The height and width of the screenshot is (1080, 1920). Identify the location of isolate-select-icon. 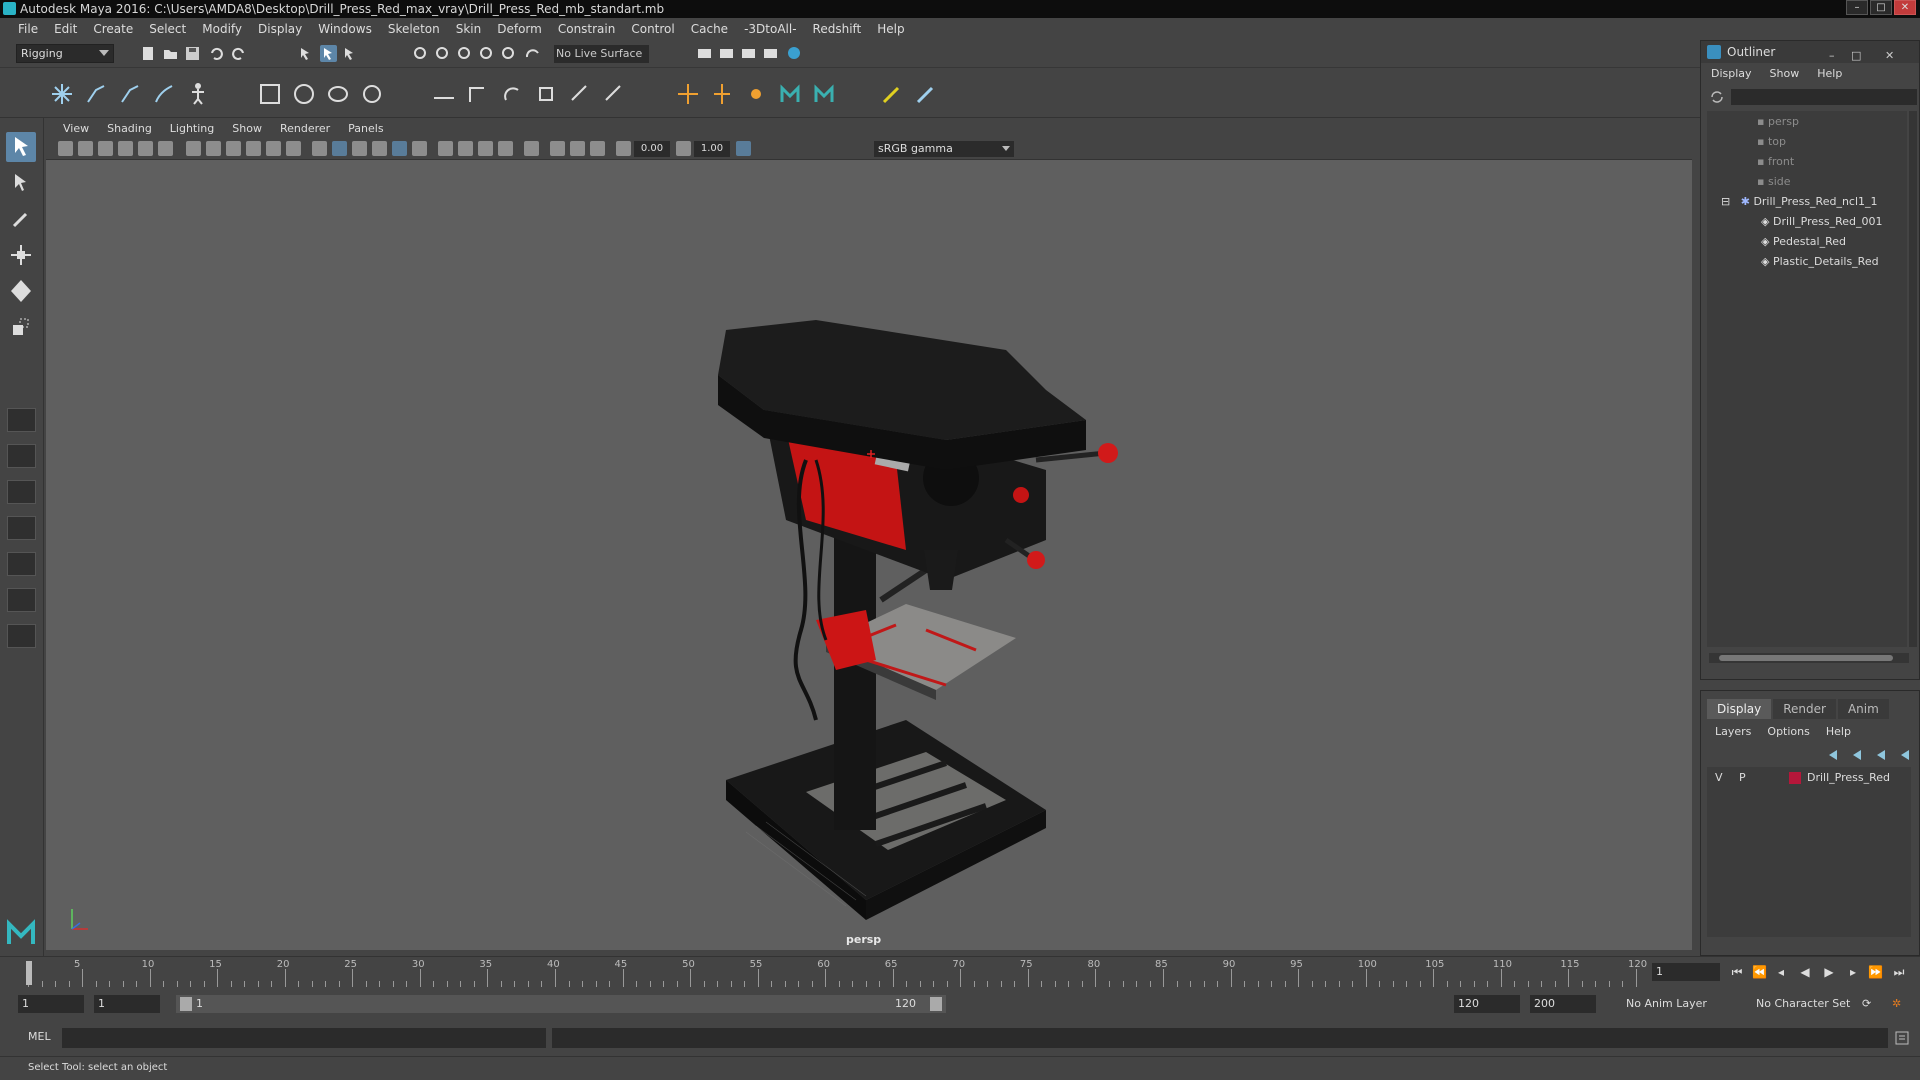
(531, 148).